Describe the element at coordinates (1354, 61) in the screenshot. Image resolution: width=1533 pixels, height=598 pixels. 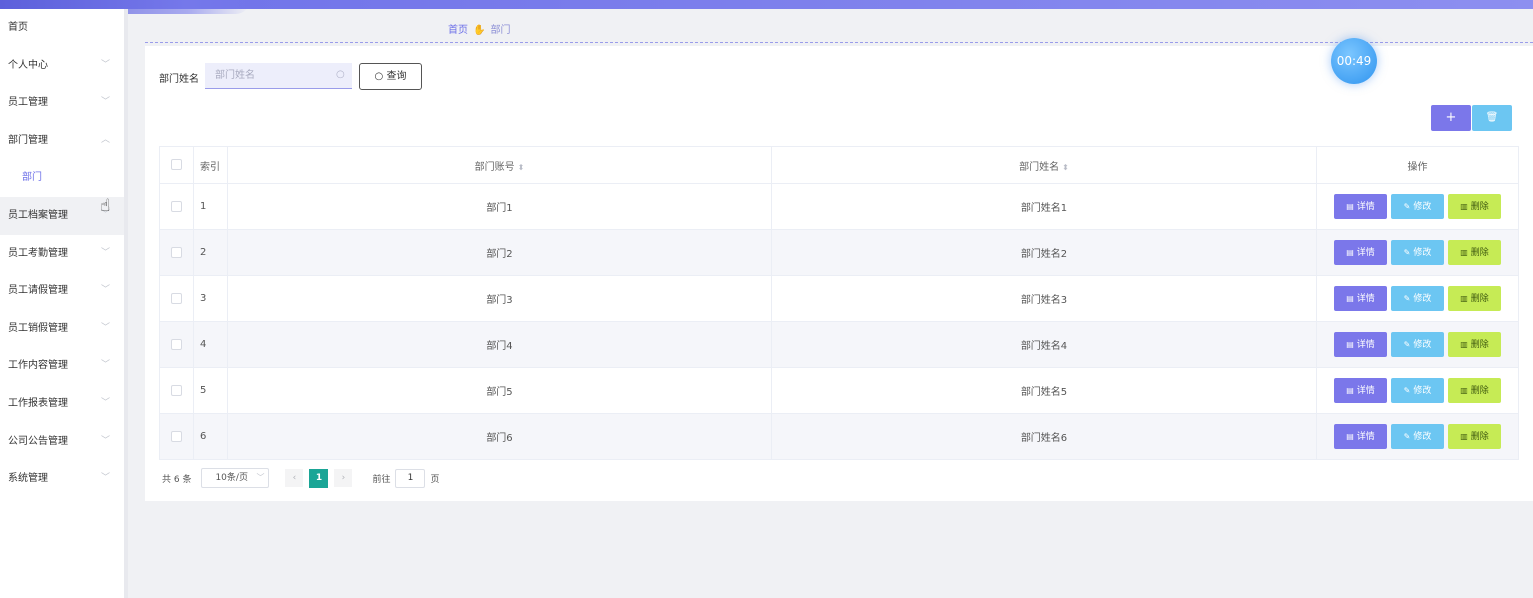
I see `countdown-timer: 00:49` at that location.